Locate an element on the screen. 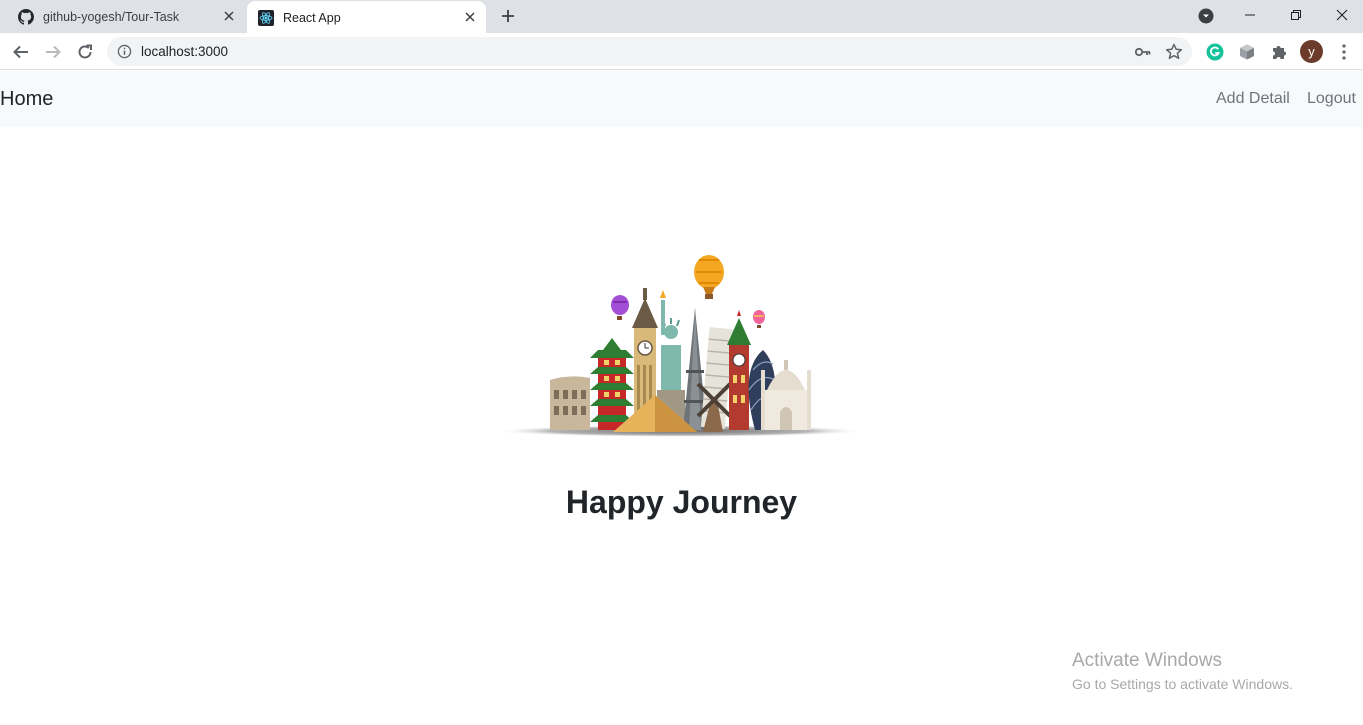 Image resolution: width=1363 pixels, height=725 pixels. site-navbar: Home Add Detail Logout is located at coordinates (681, 99).